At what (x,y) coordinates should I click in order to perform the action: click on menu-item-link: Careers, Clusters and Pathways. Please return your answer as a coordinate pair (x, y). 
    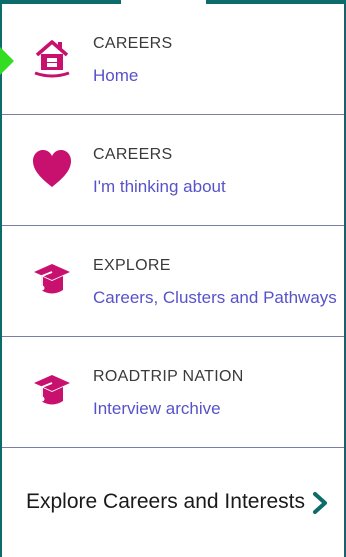
    Looking at the image, I should click on (215, 298).